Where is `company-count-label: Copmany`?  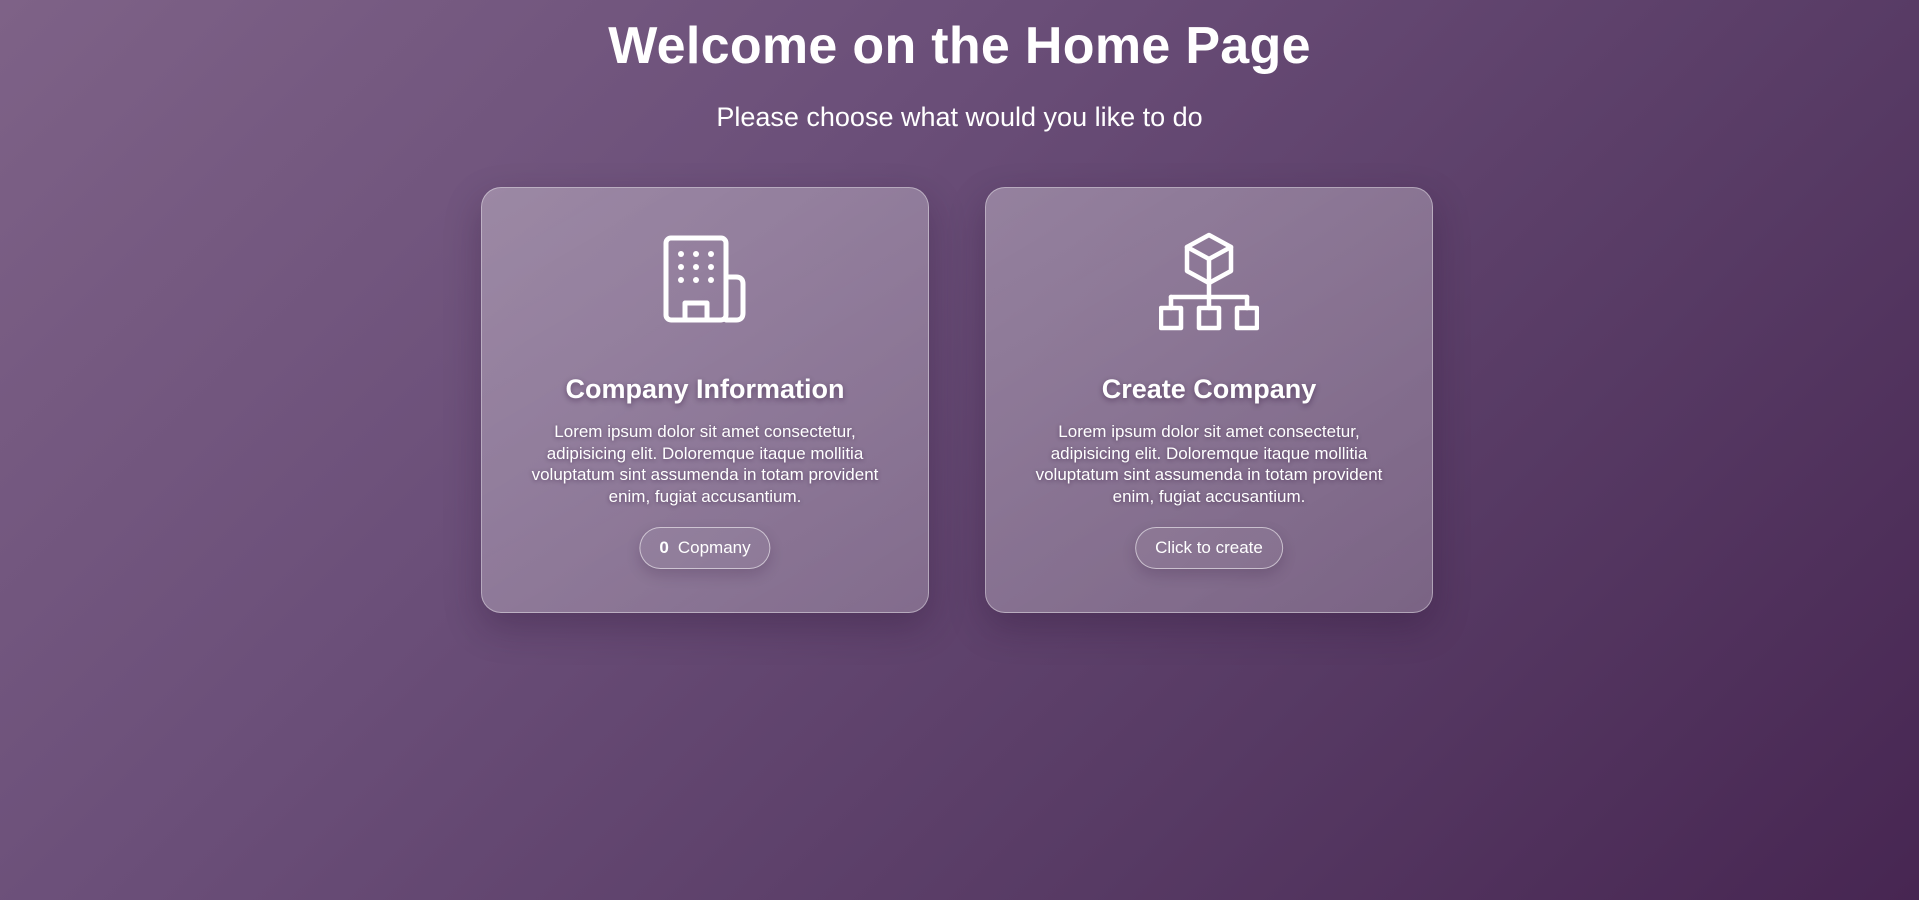 company-count-label: Copmany is located at coordinates (714, 547).